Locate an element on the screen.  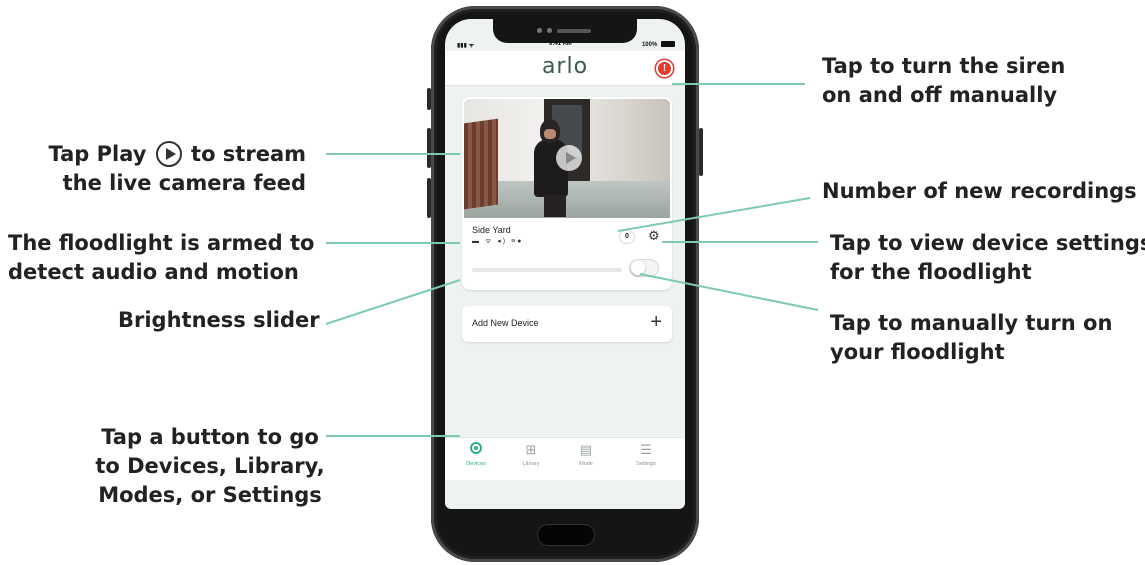
battery-percent: 100% is located at coordinates (649, 45).